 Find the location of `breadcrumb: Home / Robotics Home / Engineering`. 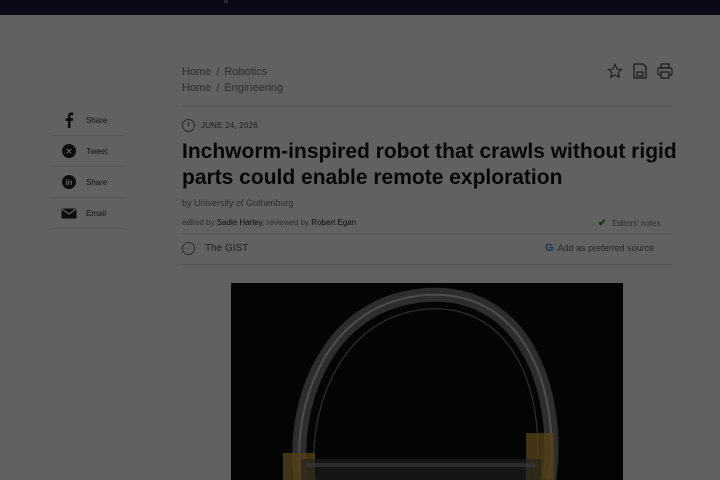

breadcrumb: Home / Robotics Home / Engineering is located at coordinates (232, 80).